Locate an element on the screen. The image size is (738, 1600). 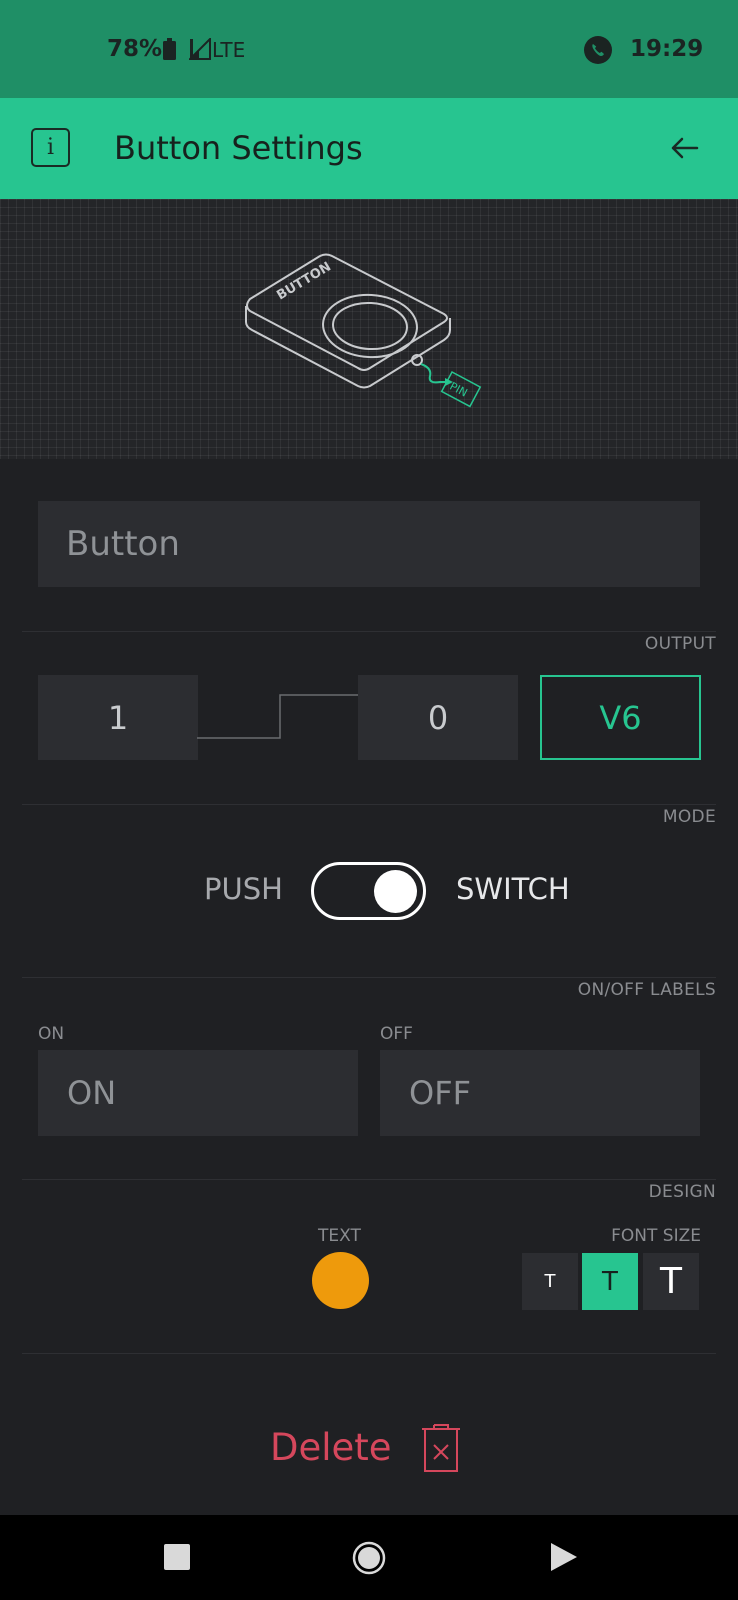
text-color-caption: TEXT is located at coordinates (339, 1236).